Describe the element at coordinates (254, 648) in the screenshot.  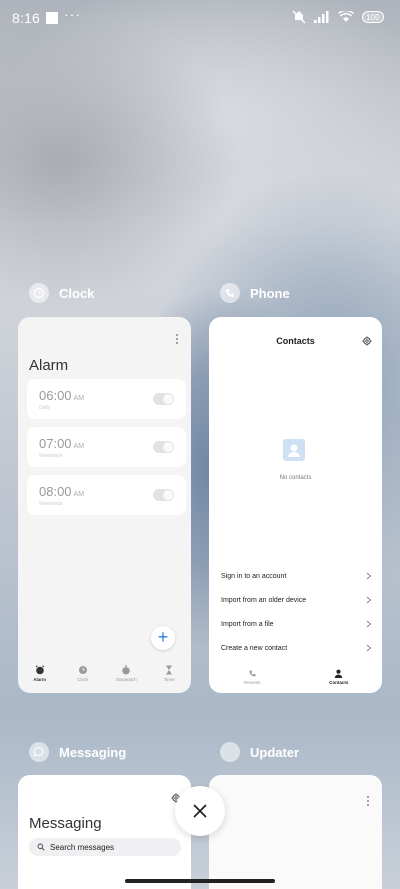
I see `row-label: Create a new contact` at that location.